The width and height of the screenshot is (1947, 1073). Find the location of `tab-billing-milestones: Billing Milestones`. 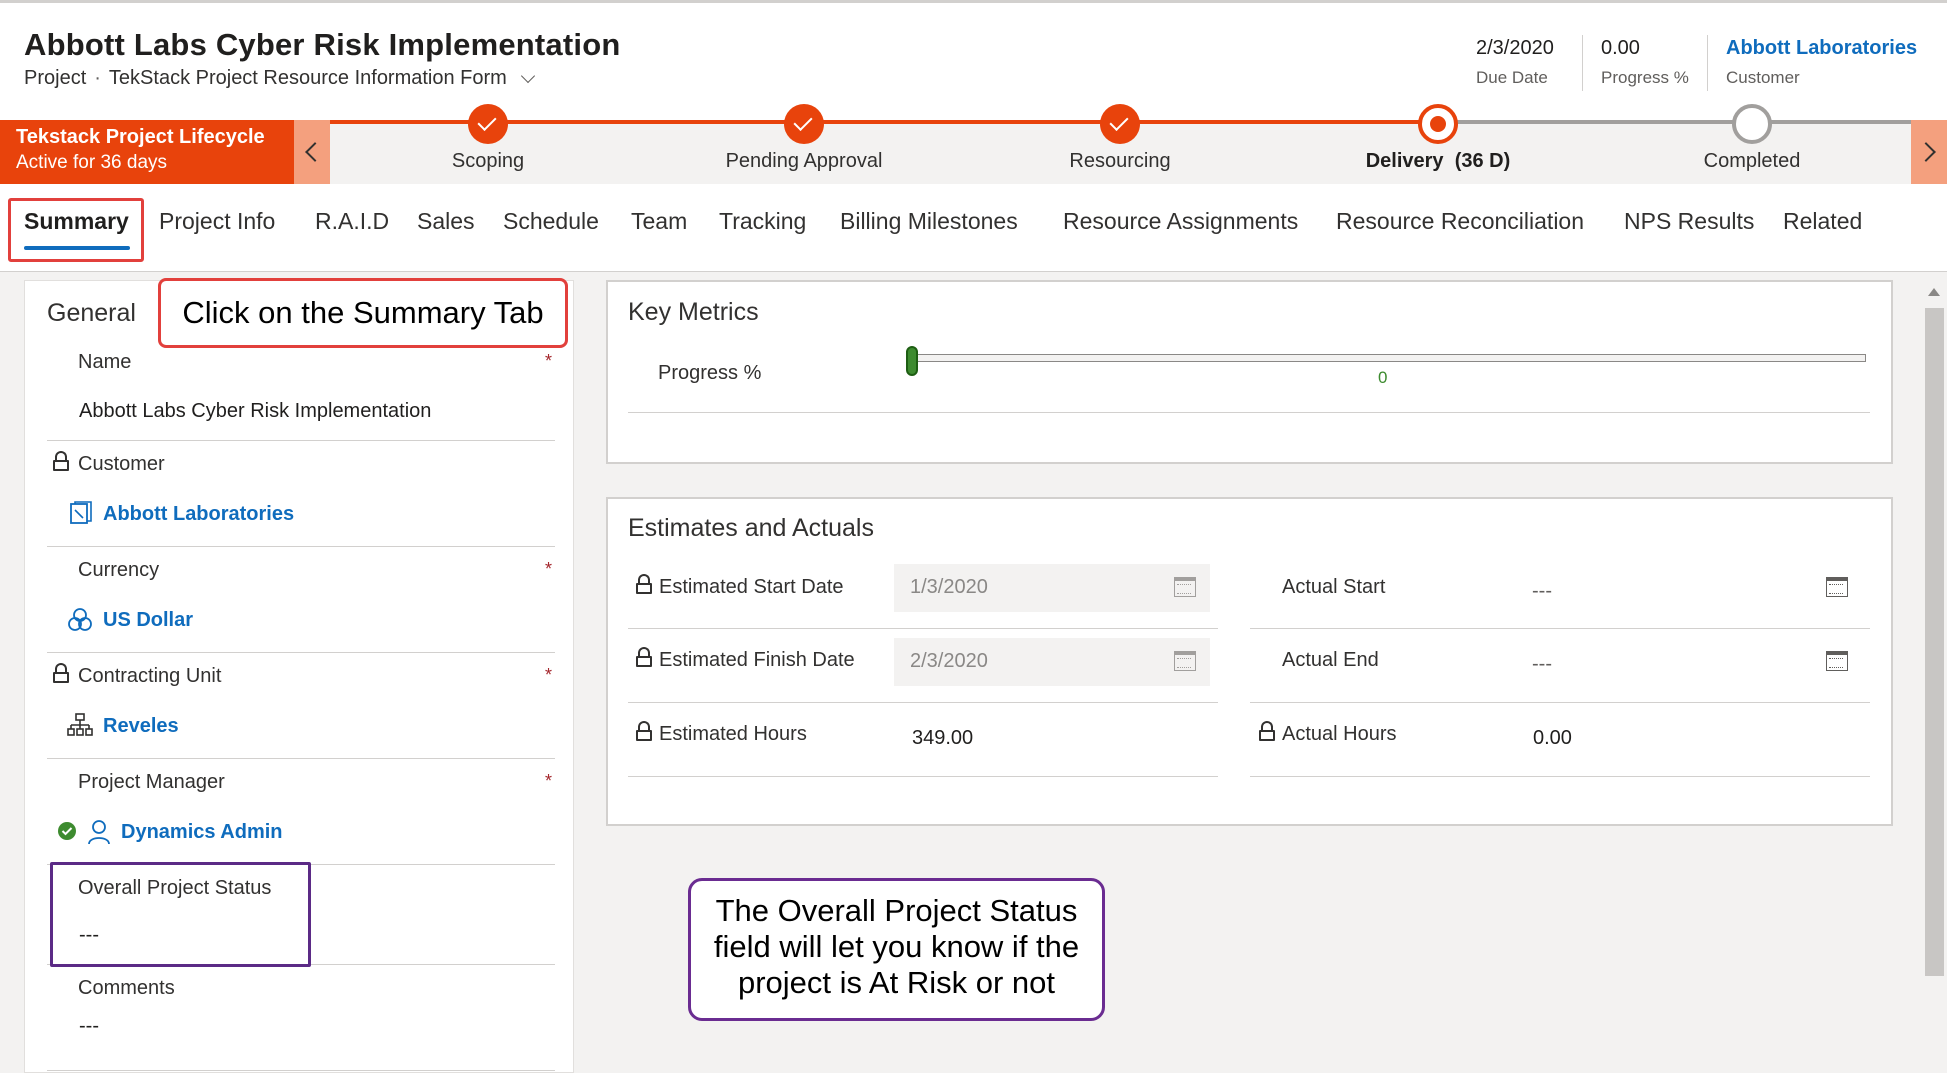

tab-billing-milestones: Billing Milestones is located at coordinates (929, 221).